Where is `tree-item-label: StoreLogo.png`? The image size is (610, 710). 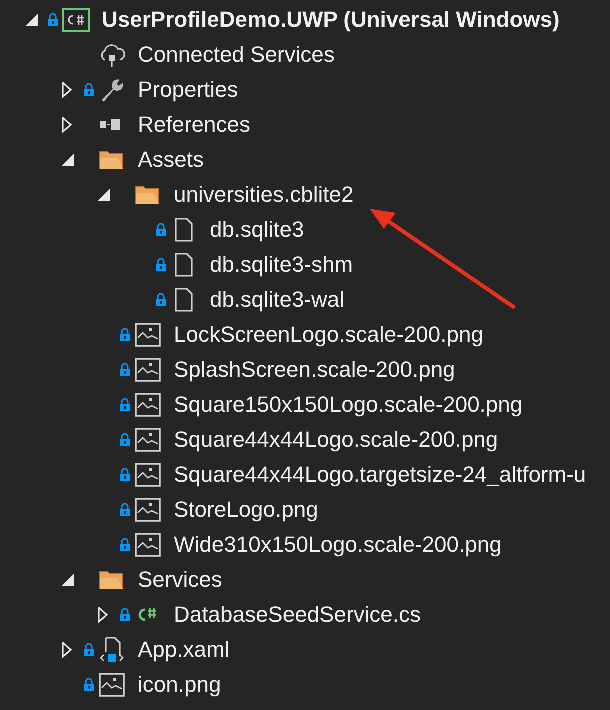 tree-item-label: StoreLogo.png is located at coordinates (392, 509).